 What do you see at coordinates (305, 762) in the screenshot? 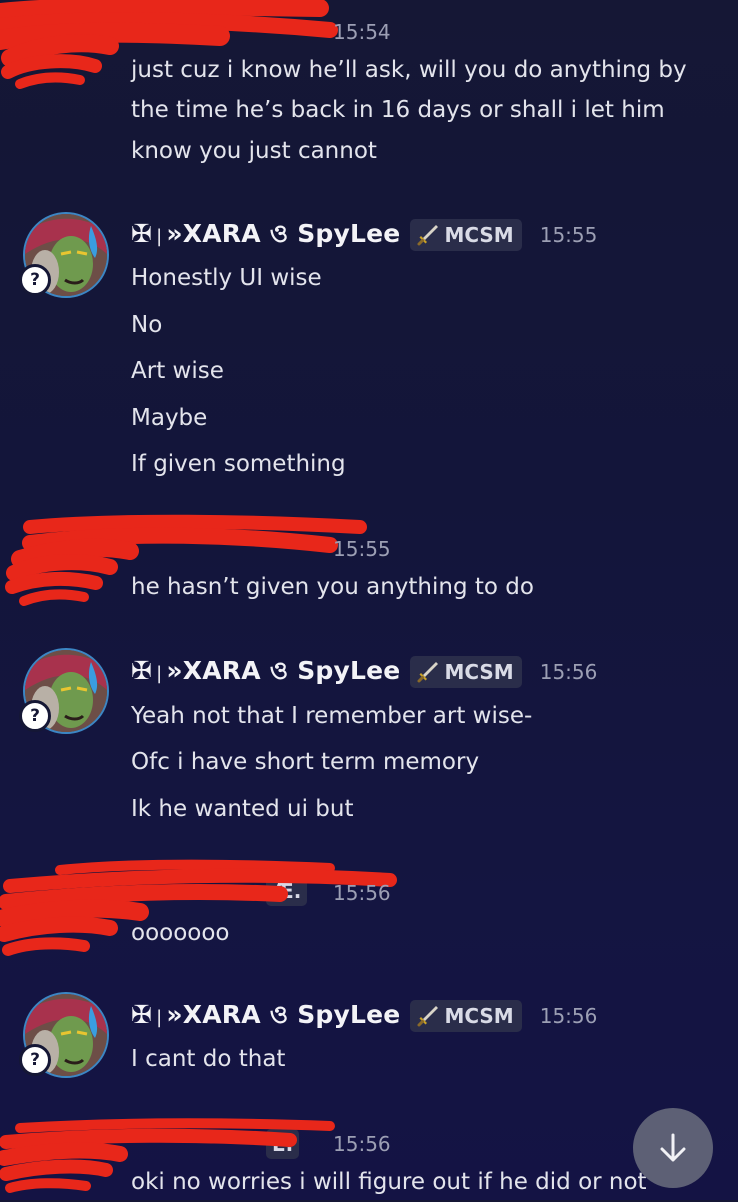
I see `message-text: Ofc i have short term memory` at bounding box center [305, 762].